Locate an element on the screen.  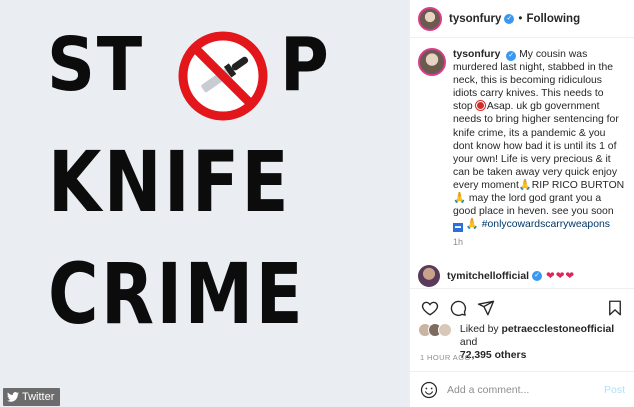
smile-icon is located at coordinates (429, 390).